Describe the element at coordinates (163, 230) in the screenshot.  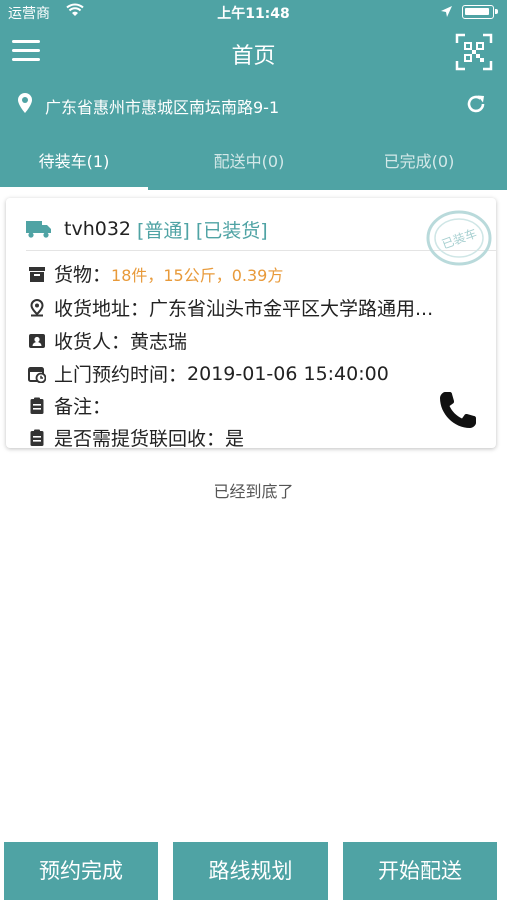
I see `order-type-tag: [普通]` at that location.